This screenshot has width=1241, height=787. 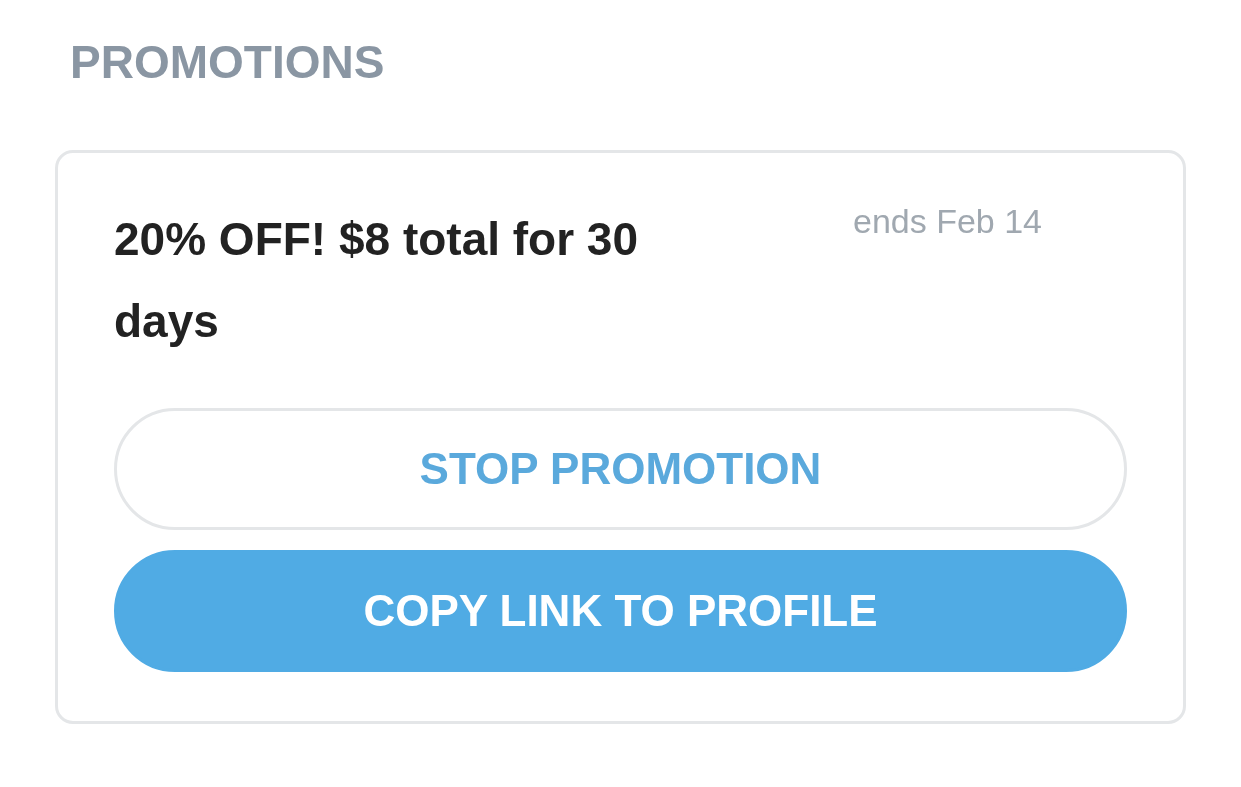 What do you see at coordinates (947, 221) in the screenshot?
I see `end-date: ends Feb 14` at bounding box center [947, 221].